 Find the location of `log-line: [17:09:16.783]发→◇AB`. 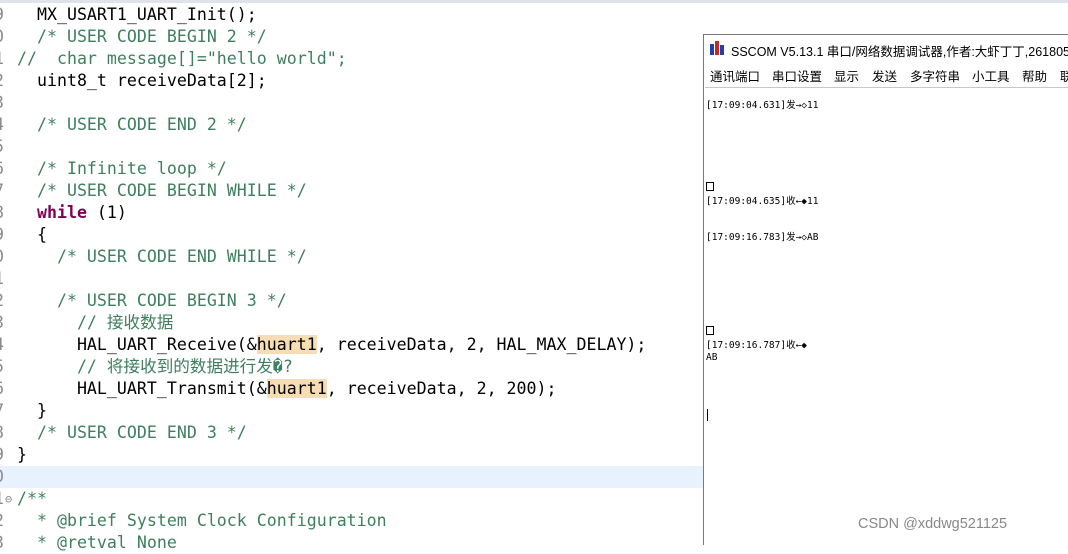

log-line: [17:09:16.783]发→◇AB is located at coordinates (762, 237).